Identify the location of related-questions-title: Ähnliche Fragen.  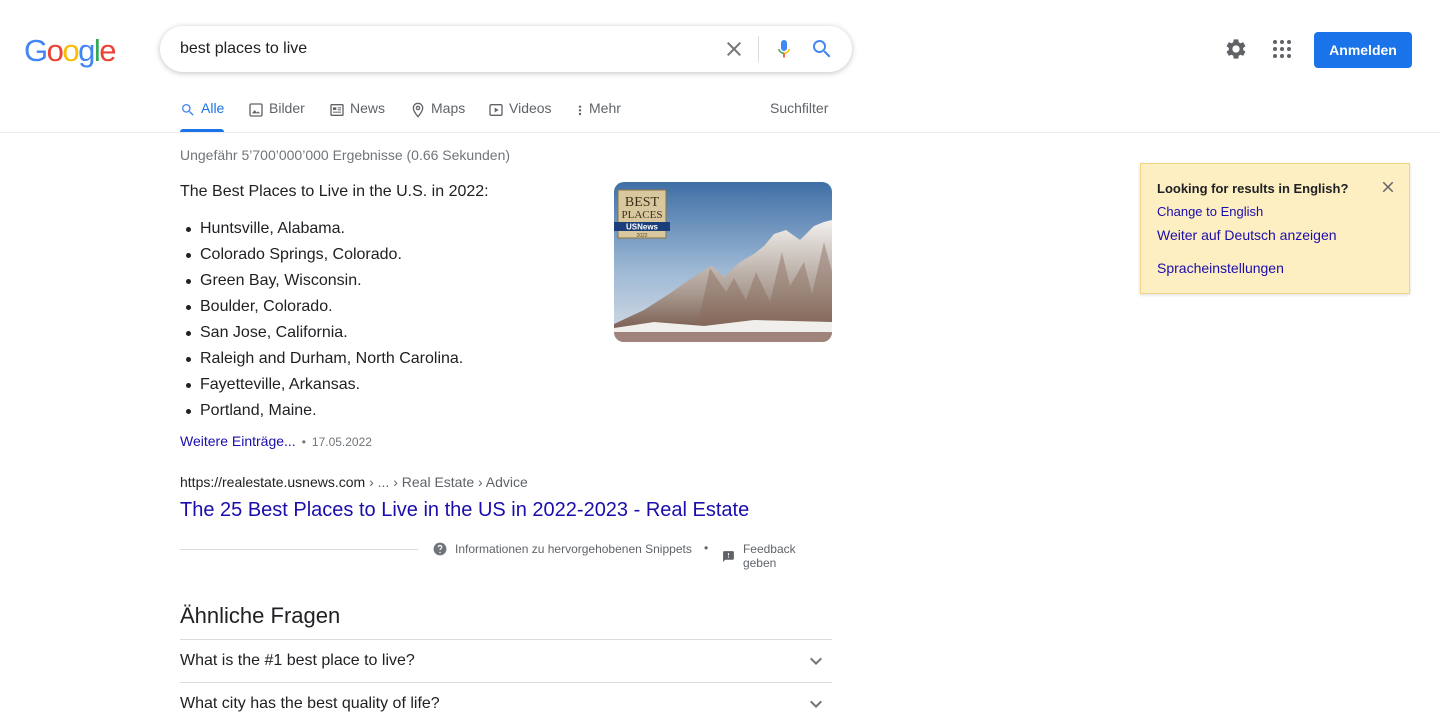
(260, 615).